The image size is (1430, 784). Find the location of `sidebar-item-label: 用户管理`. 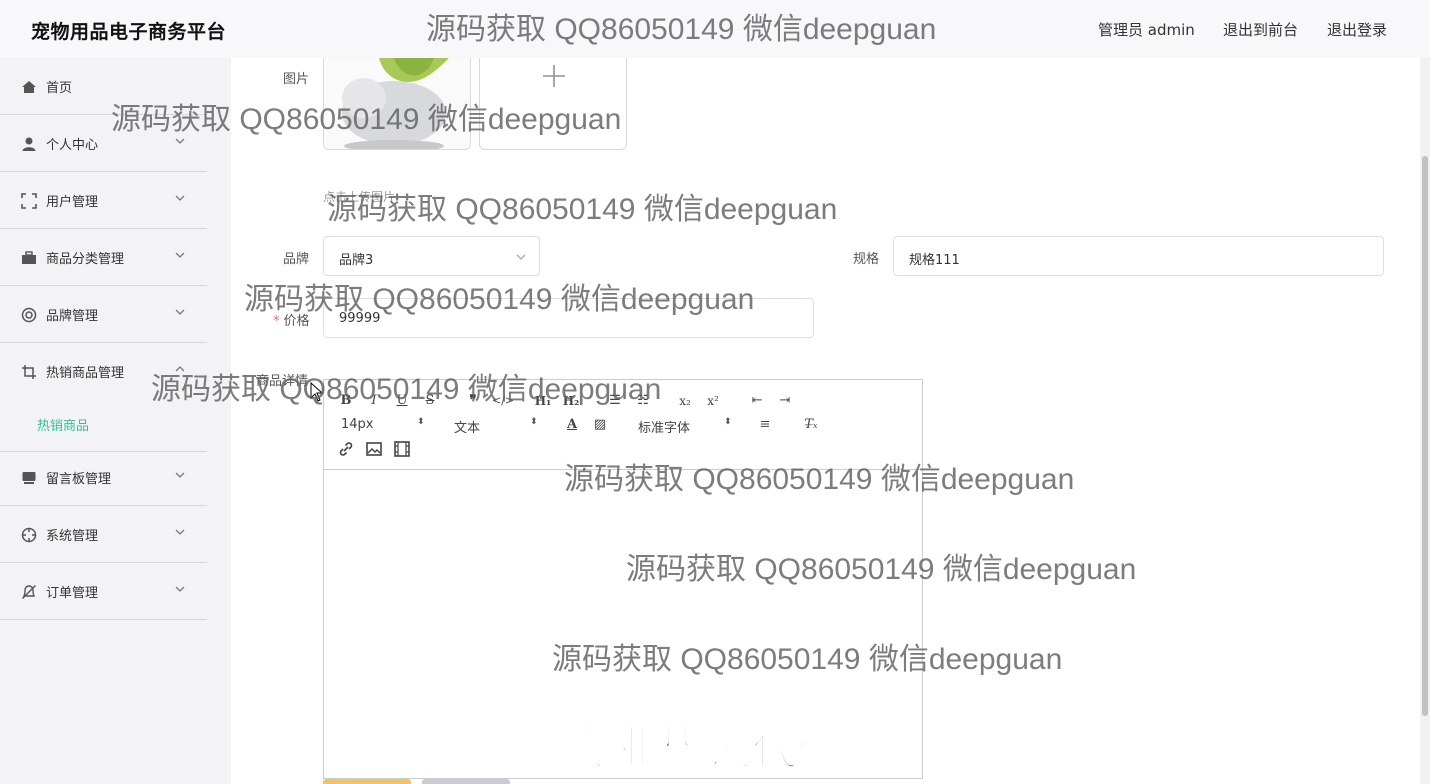

sidebar-item-label: 用户管理 is located at coordinates (72, 202).